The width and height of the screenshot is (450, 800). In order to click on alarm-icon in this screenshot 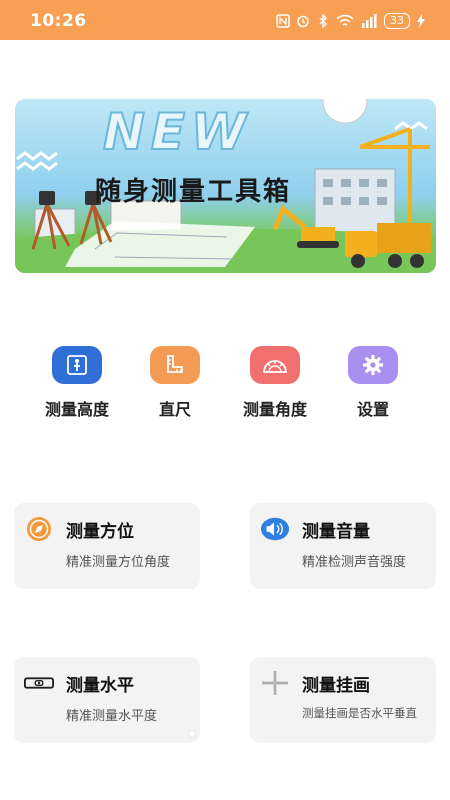, I will do `click(303, 21)`.